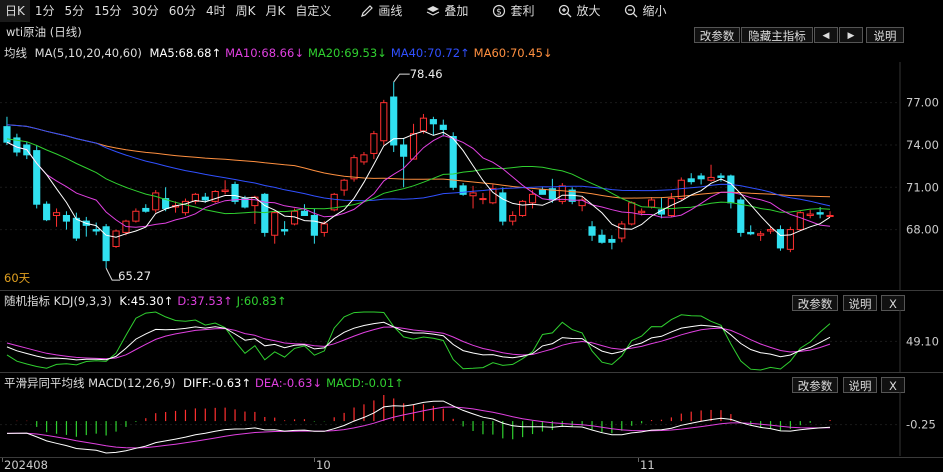 The image size is (943, 472). What do you see at coordinates (851, 35) in the screenshot?
I see `scroll-right-button: ▶` at bounding box center [851, 35].